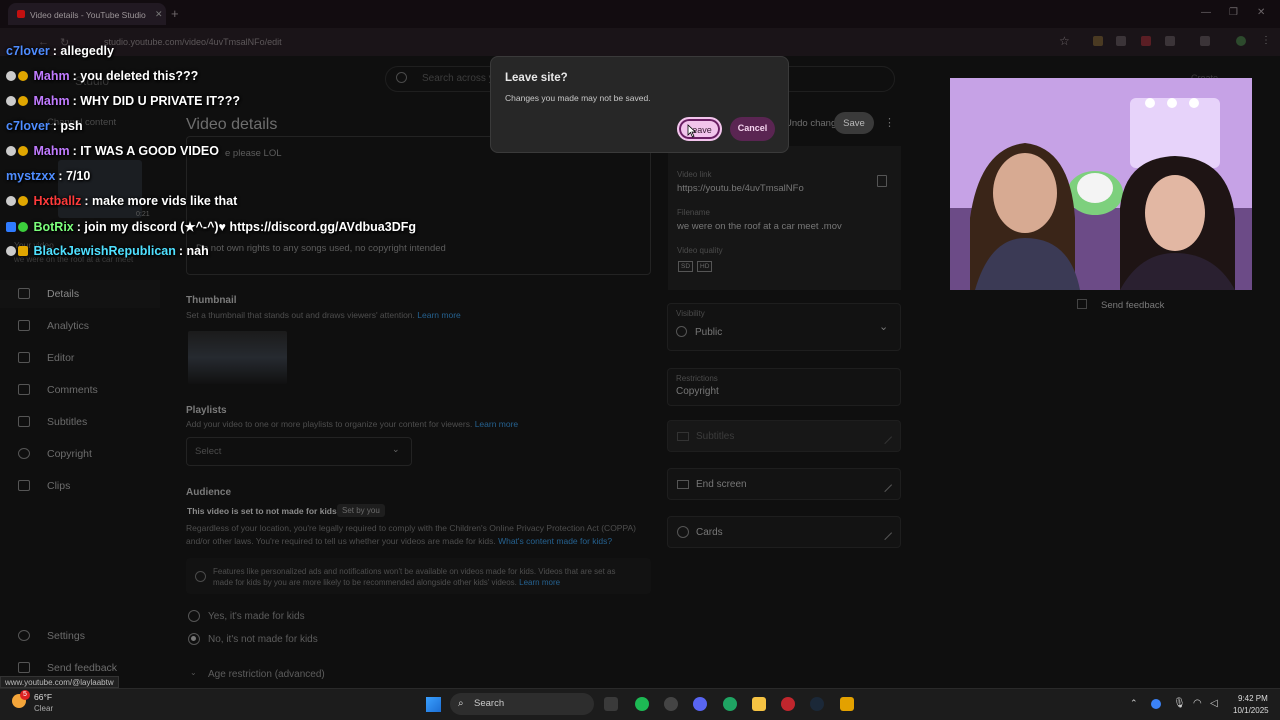 This screenshot has width=1280, height=720. What do you see at coordinates (80, 294) in the screenshot?
I see `sidebar-item-details: Details` at bounding box center [80, 294].